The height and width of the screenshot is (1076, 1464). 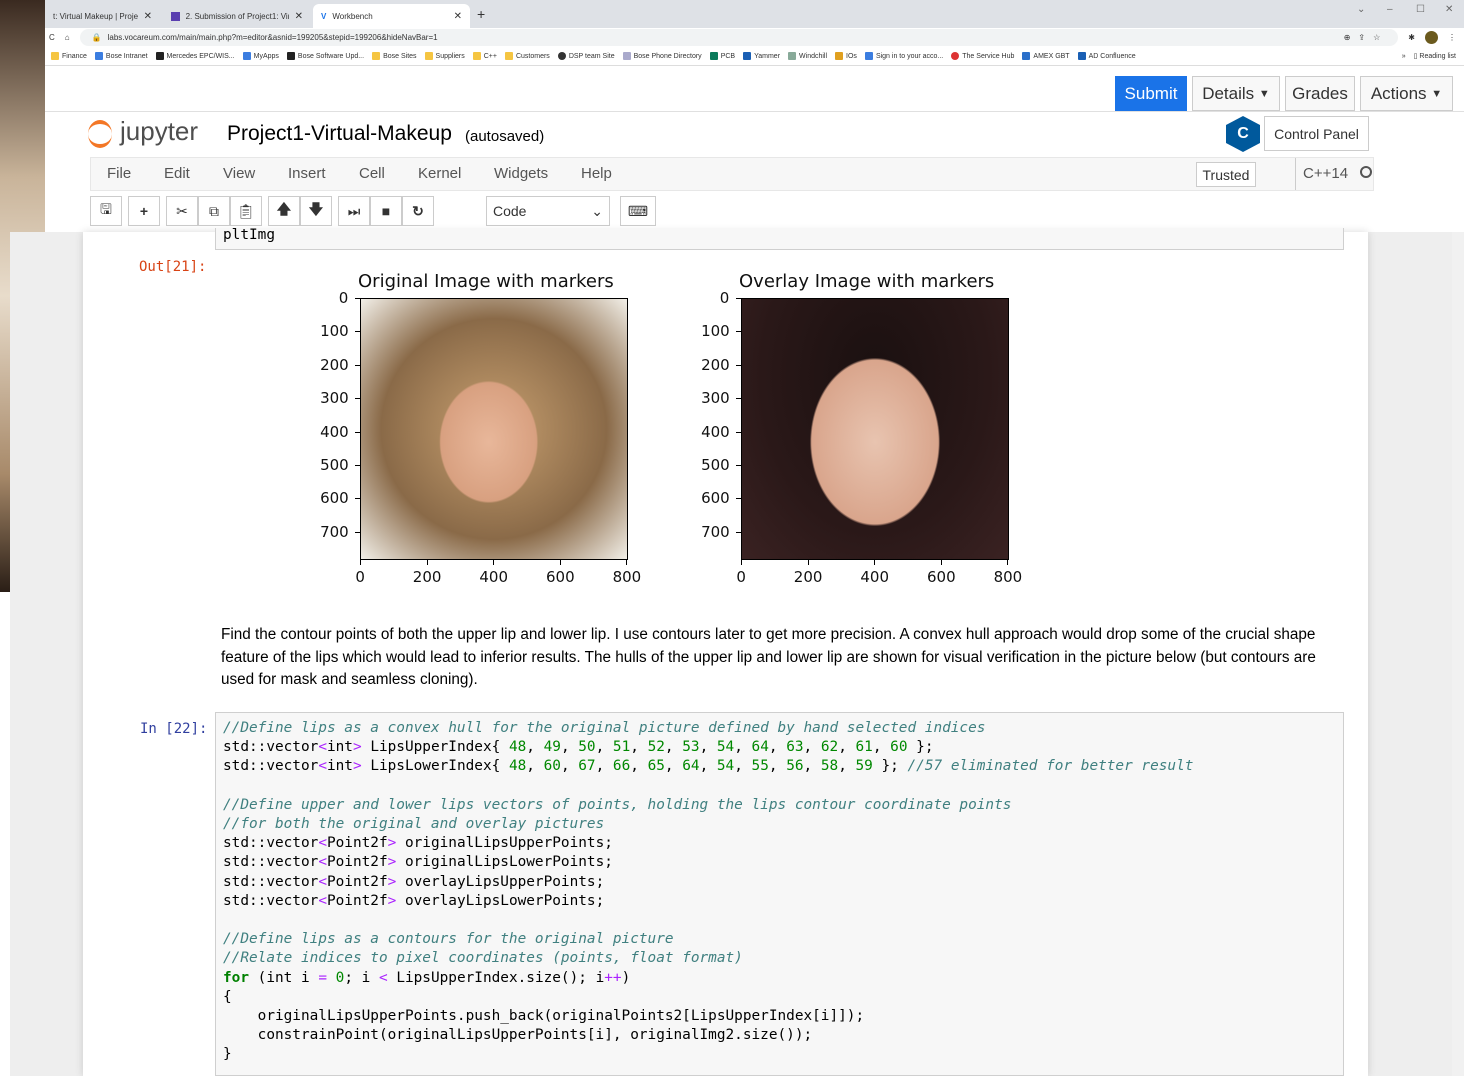 What do you see at coordinates (1106, 56) in the screenshot?
I see `bookmark: AD Confluence` at bounding box center [1106, 56].